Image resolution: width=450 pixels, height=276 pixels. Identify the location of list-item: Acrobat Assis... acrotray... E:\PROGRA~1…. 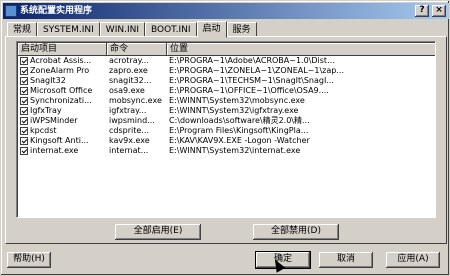
(226, 61).